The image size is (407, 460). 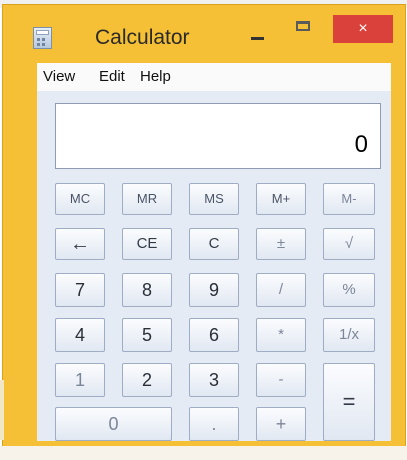 What do you see at coordinates (214, 290) in the screenshot?
I see `digit-9-button: 9` at bounding box center [214, 290].